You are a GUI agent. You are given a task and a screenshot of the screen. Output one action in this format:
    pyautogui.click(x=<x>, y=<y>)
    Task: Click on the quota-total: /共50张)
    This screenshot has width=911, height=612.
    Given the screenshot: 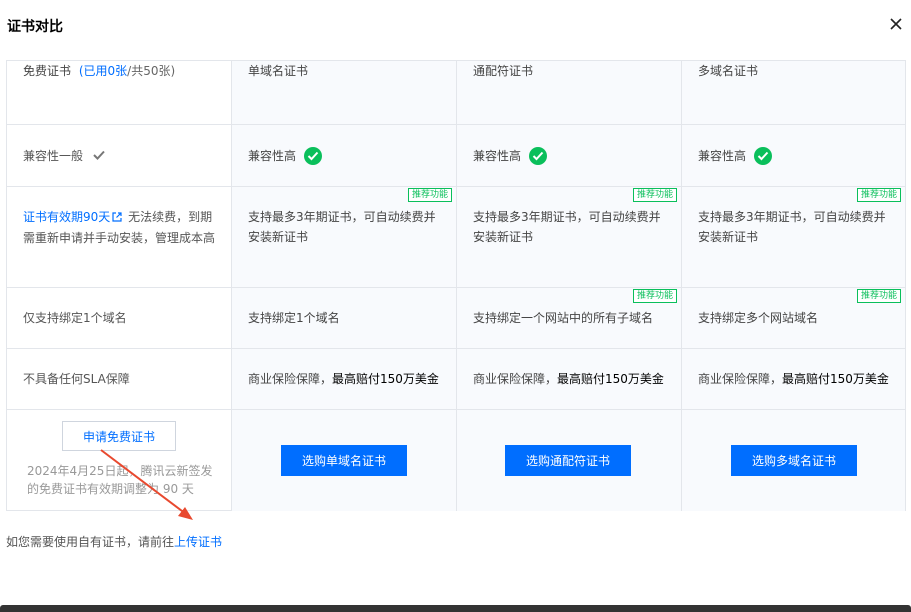 What is the action you would take?
    pyautogui.click(x=151, y=71)
    